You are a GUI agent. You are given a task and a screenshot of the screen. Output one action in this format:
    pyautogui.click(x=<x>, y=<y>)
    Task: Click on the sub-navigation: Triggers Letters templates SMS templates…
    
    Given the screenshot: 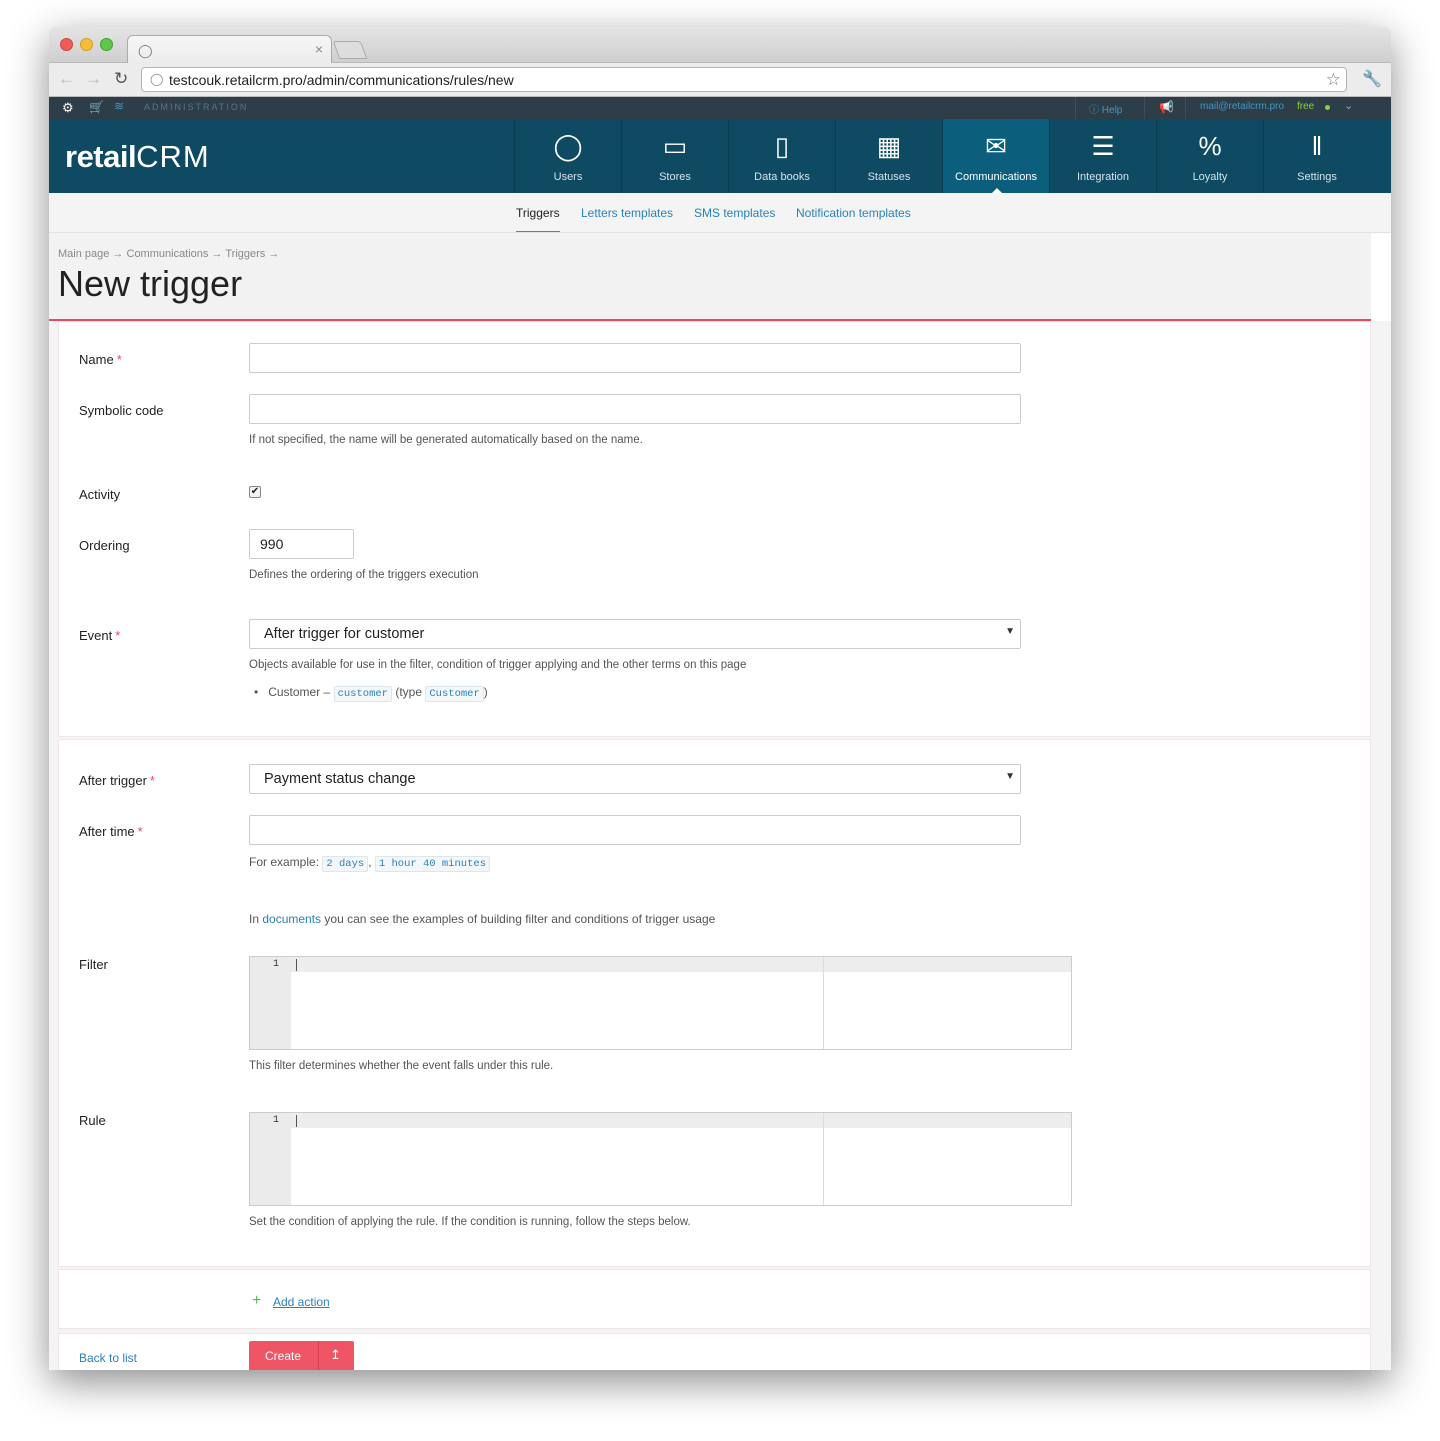 What is the action you would take?
    pyautogui.click(x=720, y=213)
    